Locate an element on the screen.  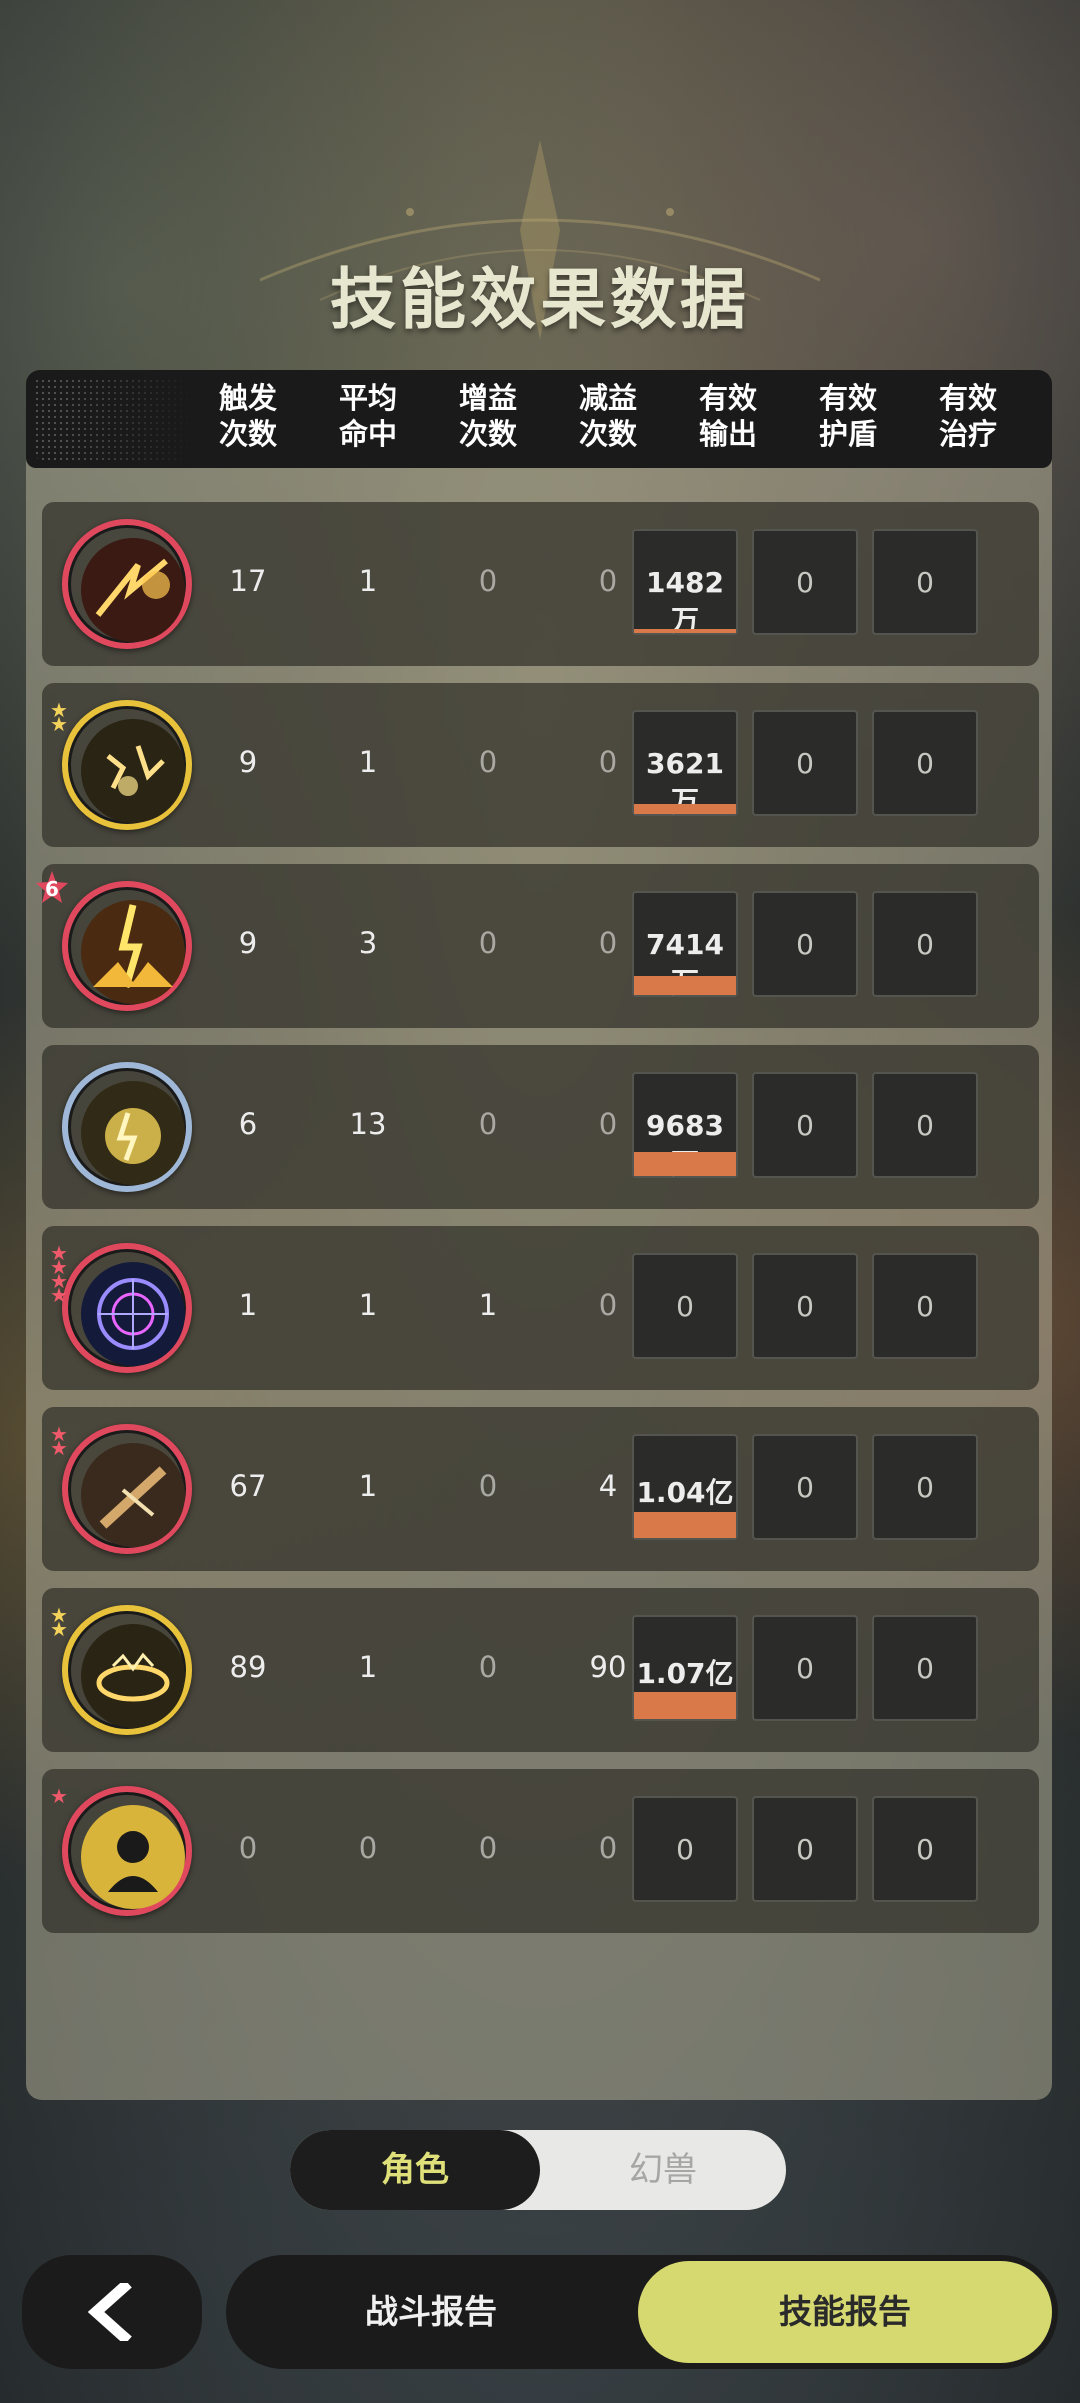
column-header-line: 减益 is located at coordinates (607, 398).